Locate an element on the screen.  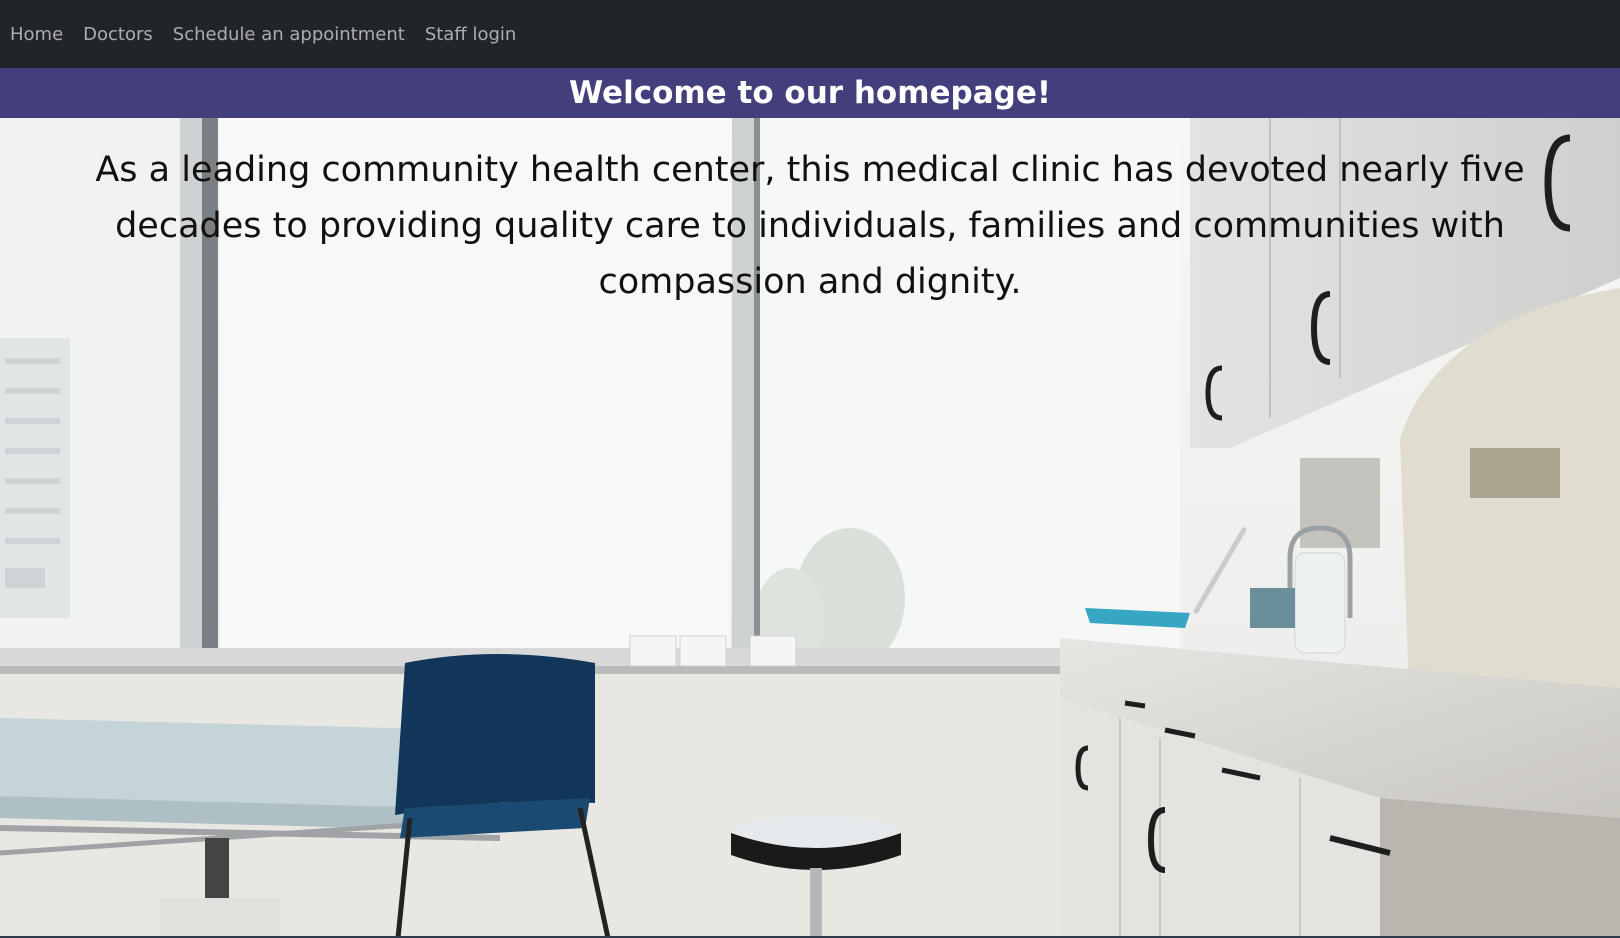
nav-link-doctors: Doctors is located at coordinates (118, 34).